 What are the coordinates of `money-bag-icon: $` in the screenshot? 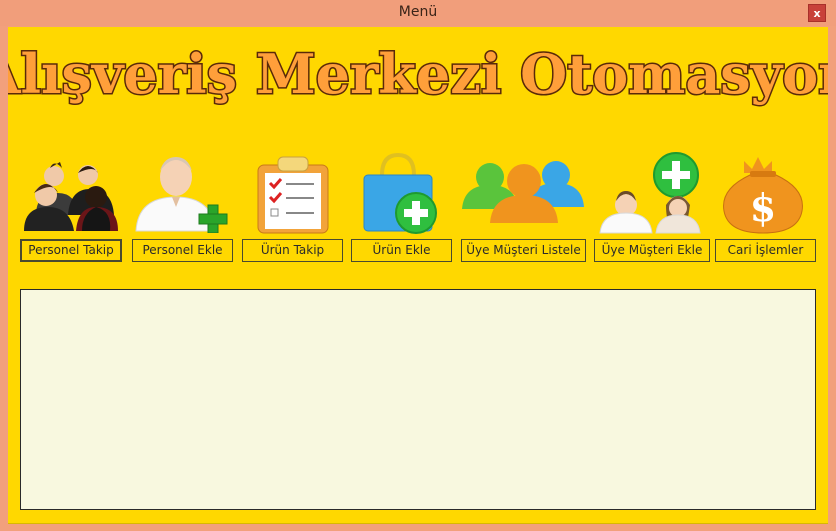 It's located at (763, 195).